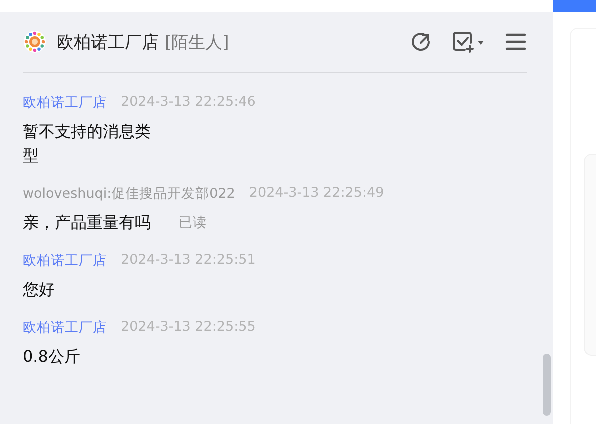  Describe the element at coordinates (574, 6) in the screenshot. I see `header-bar` at that location.